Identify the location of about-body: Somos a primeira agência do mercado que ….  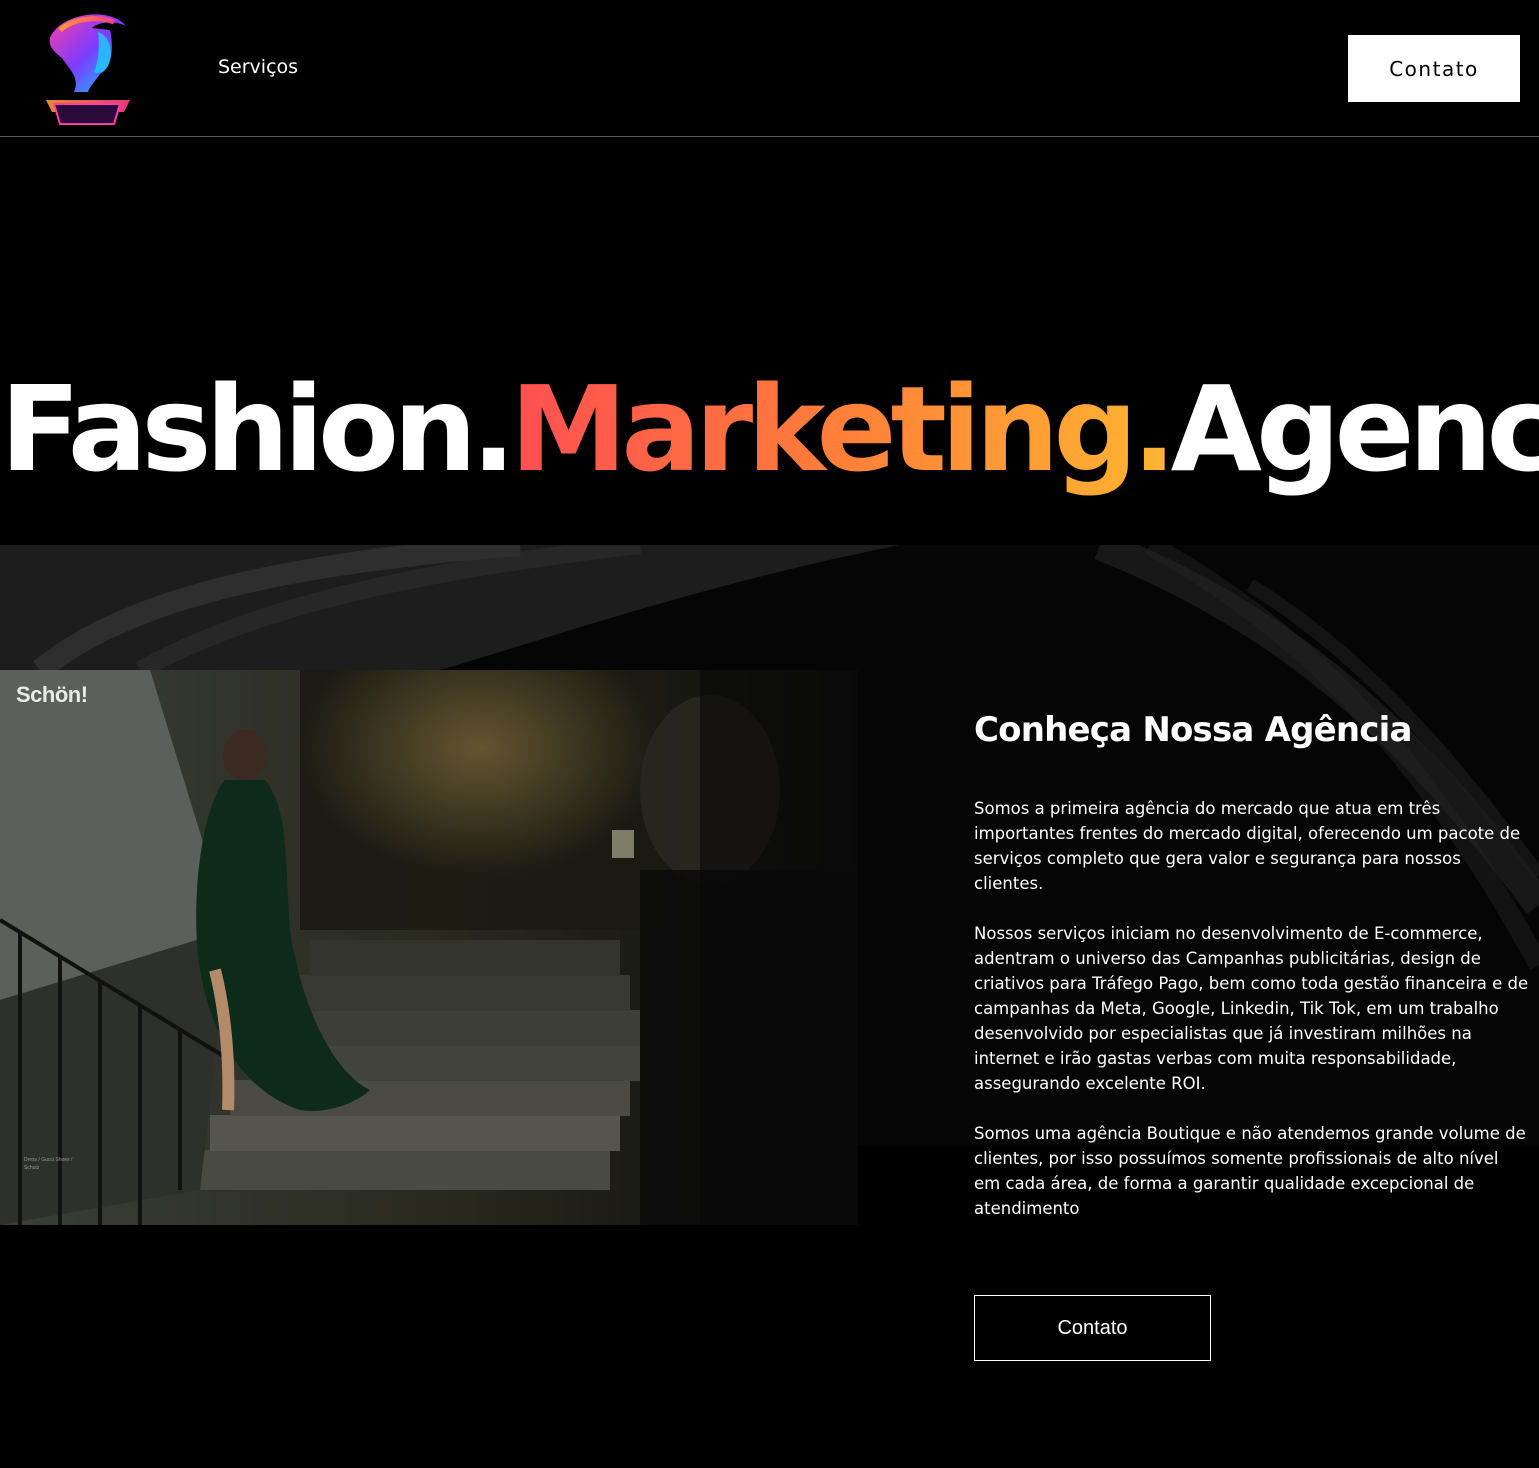
(1251, 1021).